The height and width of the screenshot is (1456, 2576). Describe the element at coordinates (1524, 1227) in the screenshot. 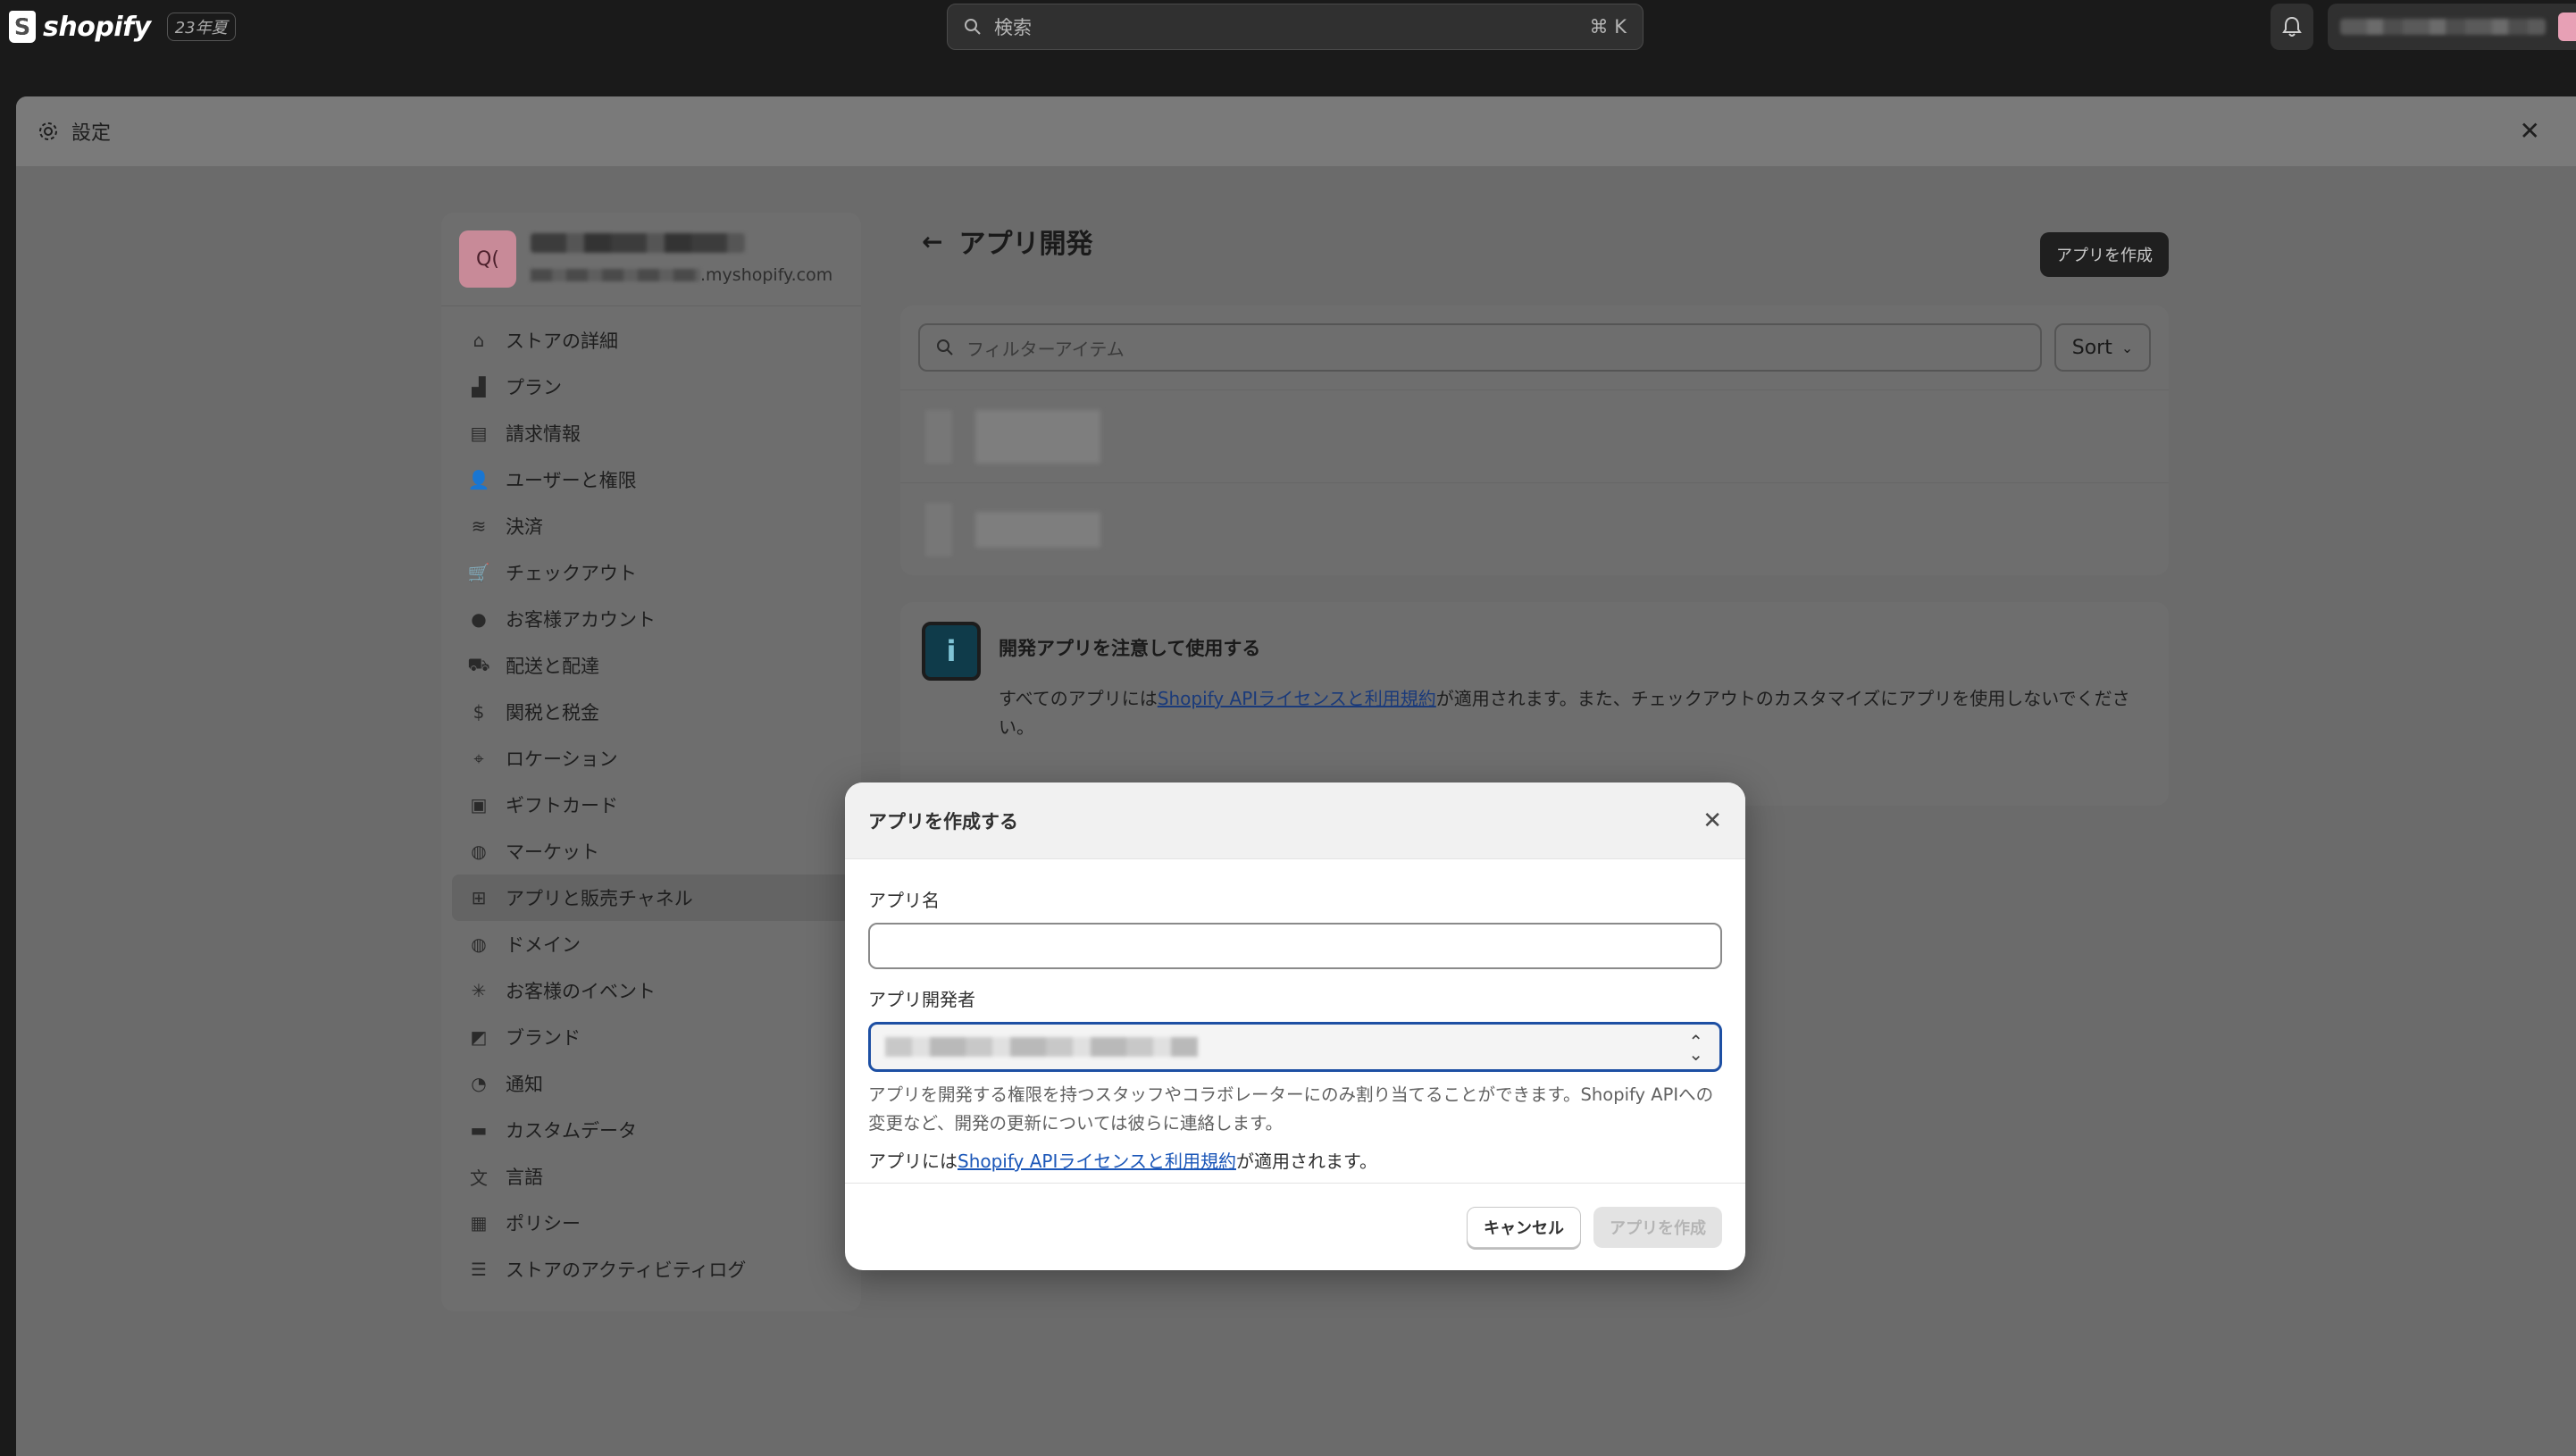

I see `cancel-button: キャンセル` at that location.